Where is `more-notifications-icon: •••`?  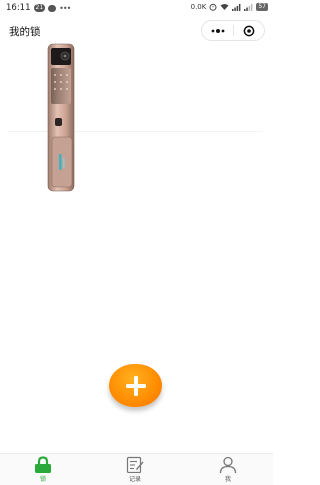 more-notifications-icon: ••• is located at coordinates (65, 8).